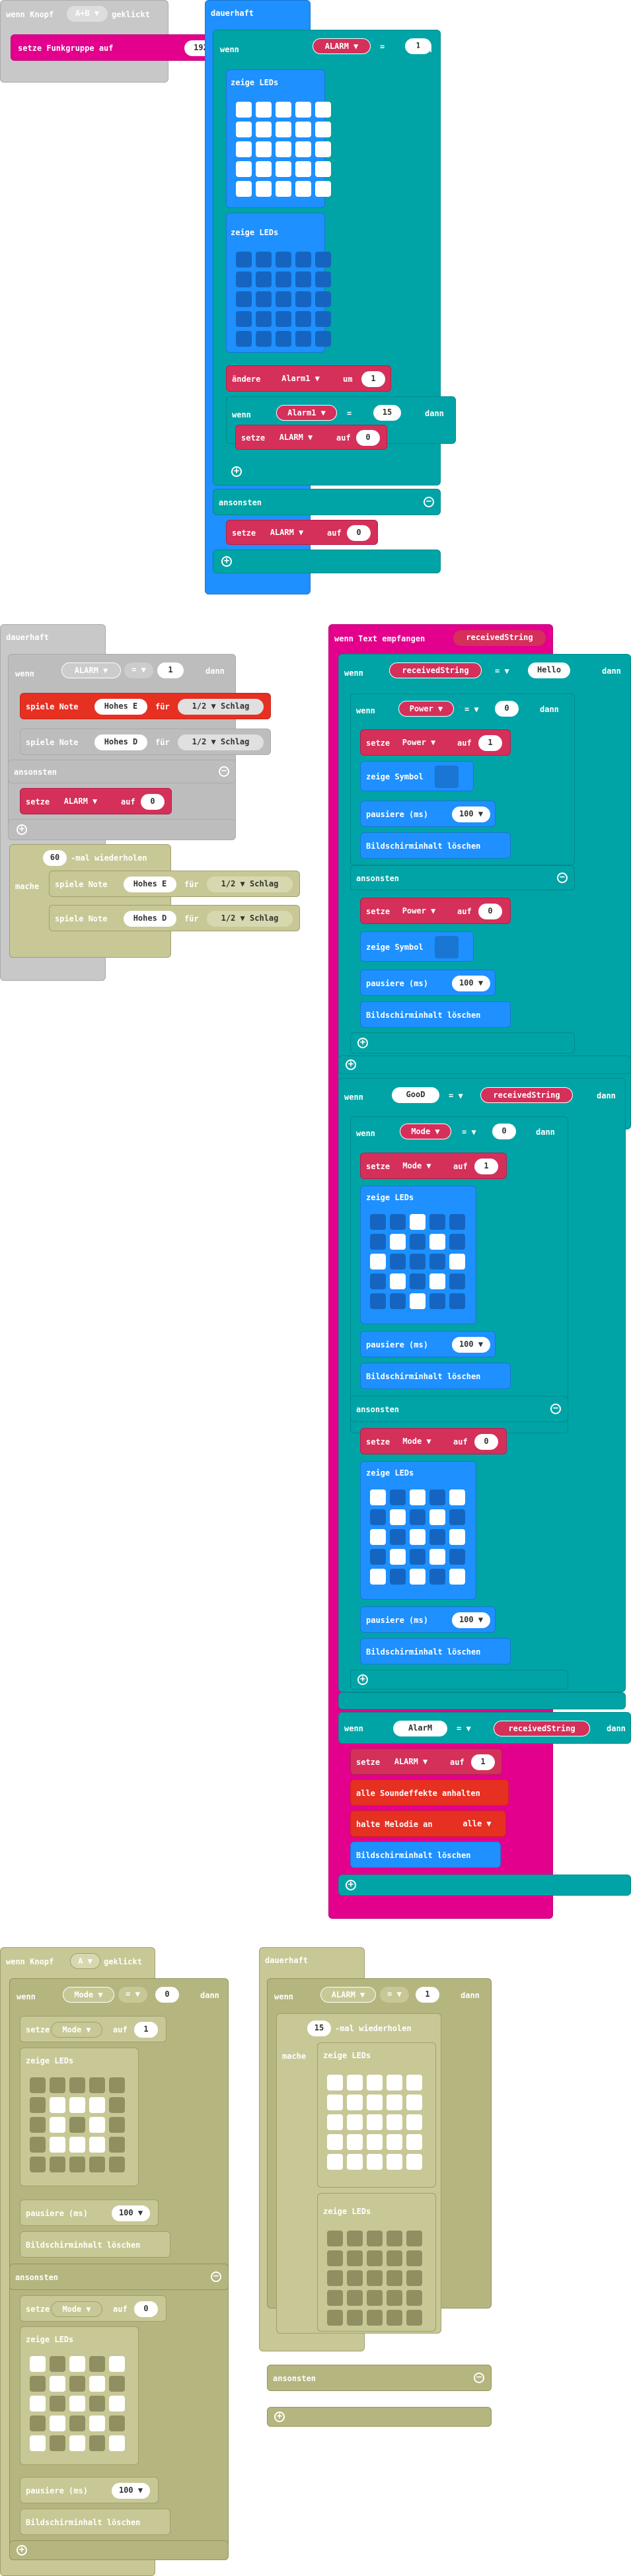  Describe the element at coordinates (426, 709) in the screenshot. I see `power-variable: Power ▼` at that location.